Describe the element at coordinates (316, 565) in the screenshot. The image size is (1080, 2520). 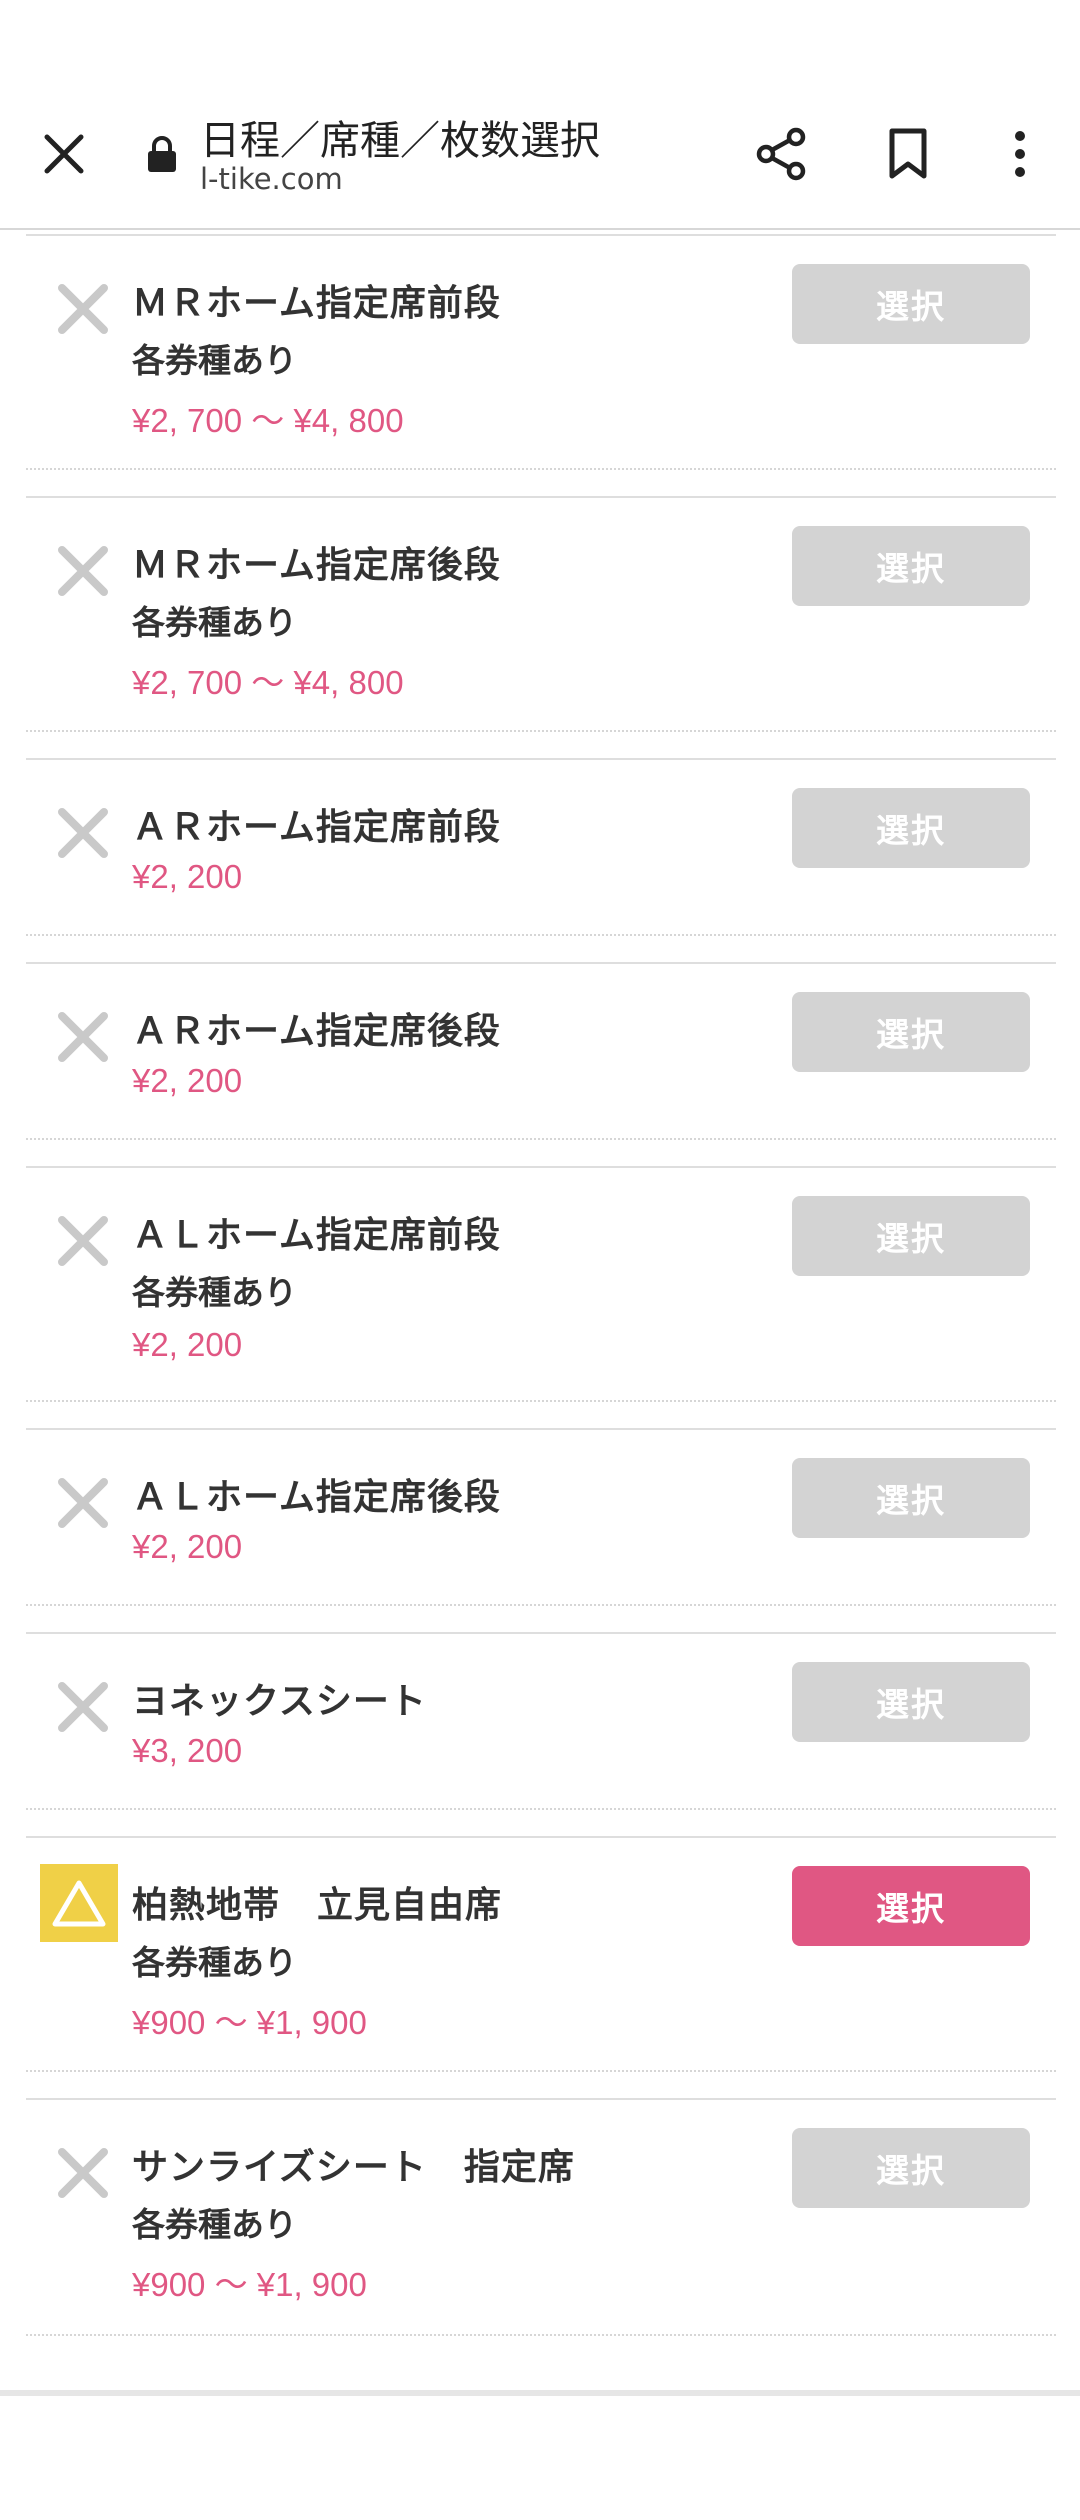
I see `seat-name: ＭＲホーム指定席後段` at that location.